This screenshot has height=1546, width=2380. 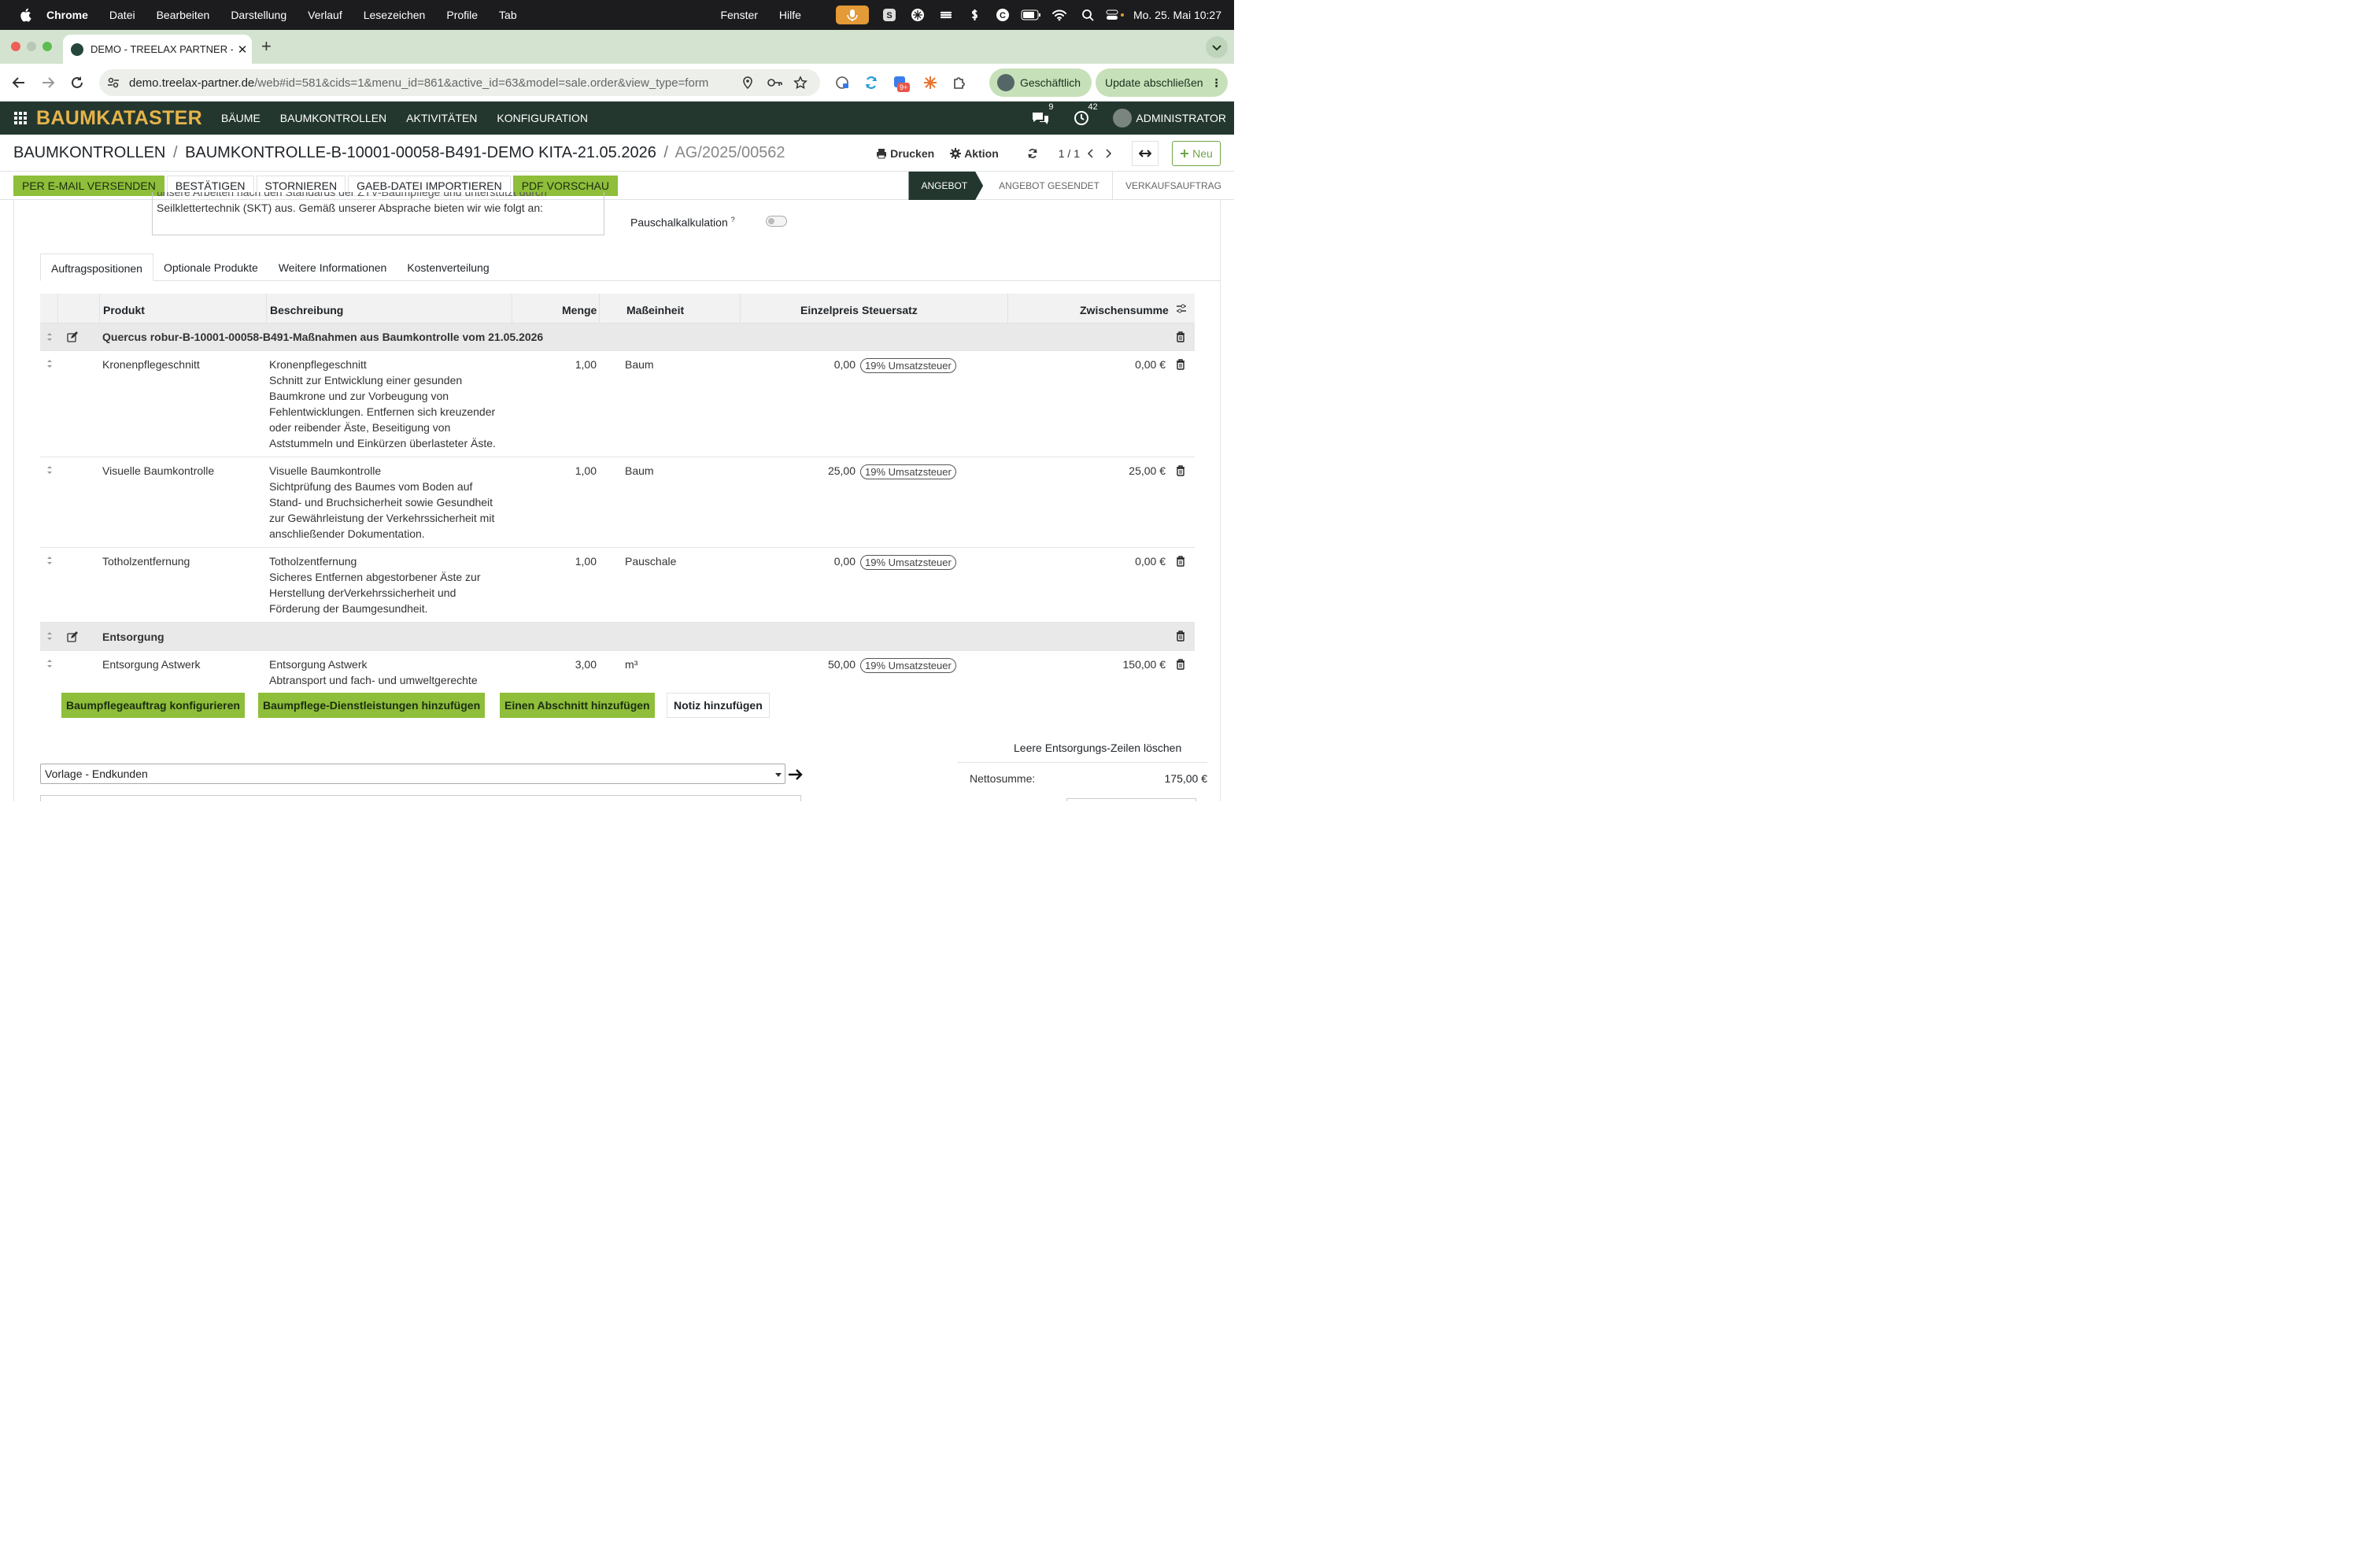 What do you see at coordinates (842, 471) in the screenshot?
I see `line-unit-price: 25,00` at bounding box center [842, 471].